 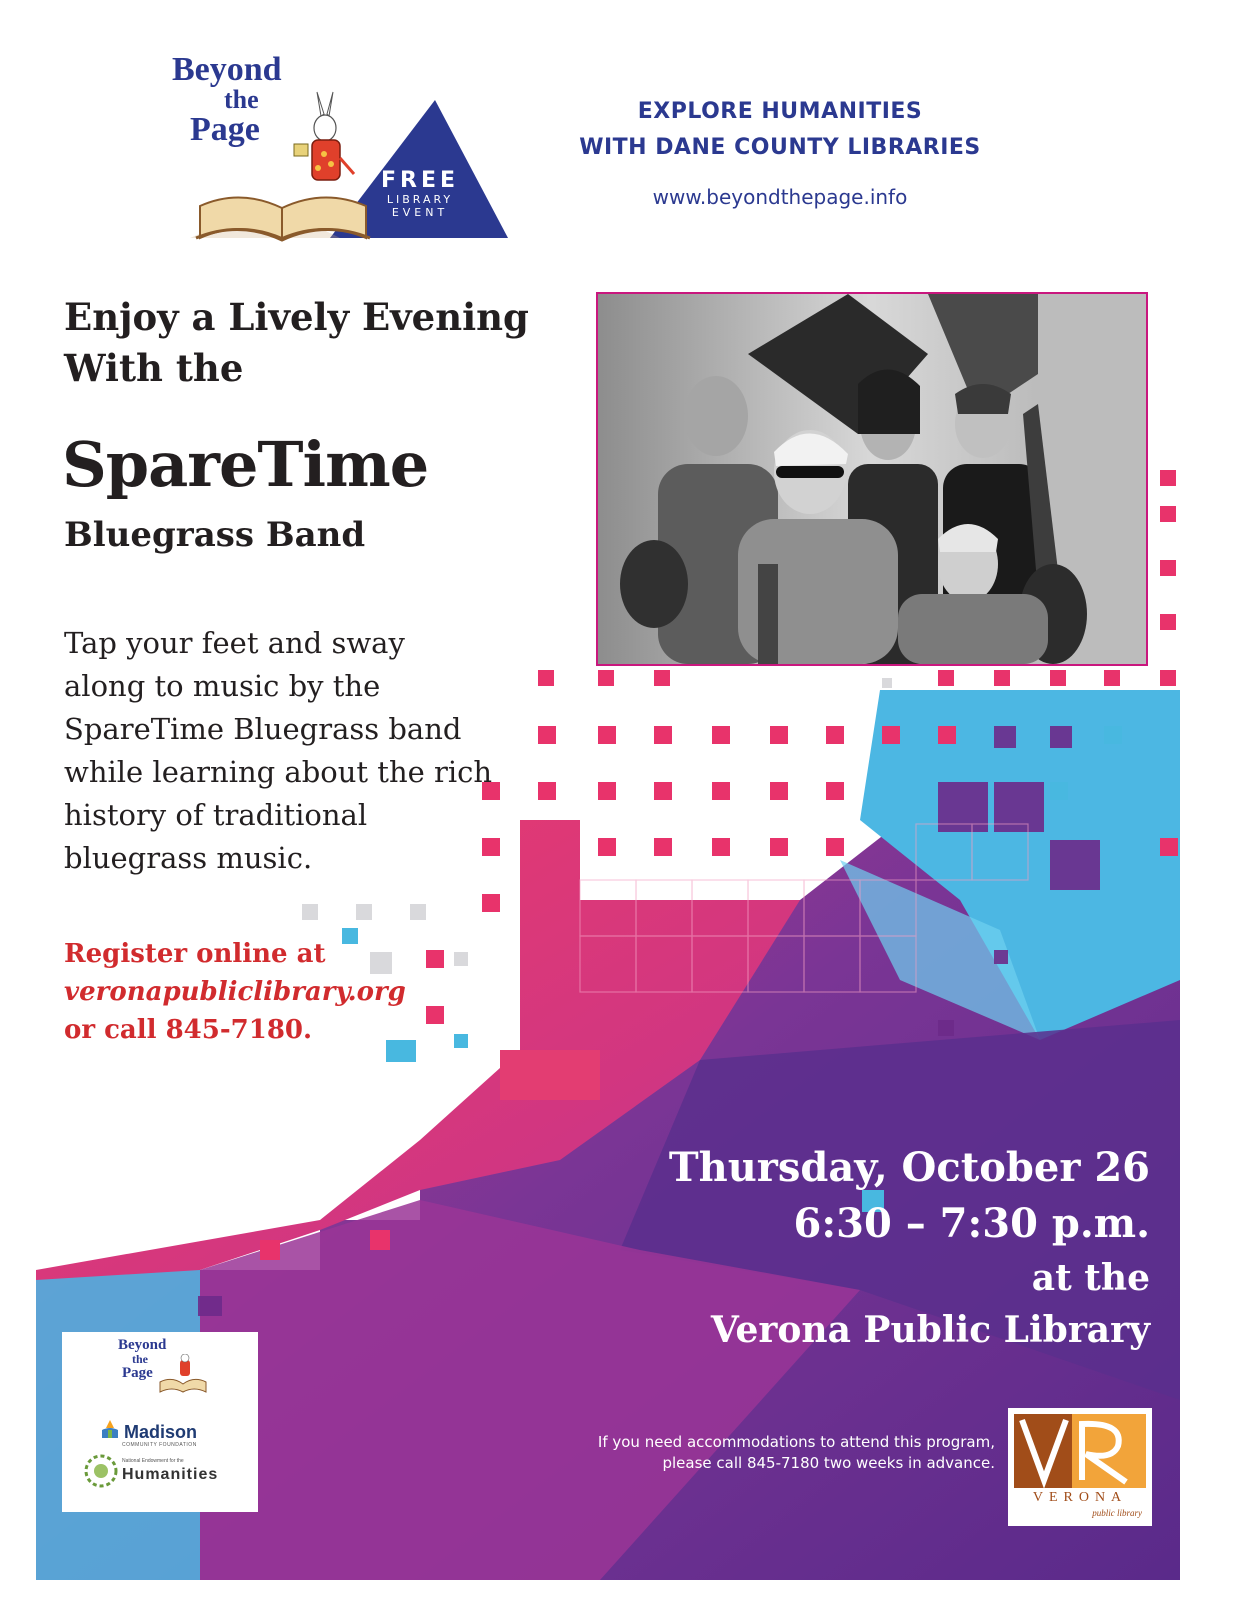 What do you see at coordinates (216, 815) in the screenshot?
I see `description-line: history of traditional` at bounding box center [216, 815].